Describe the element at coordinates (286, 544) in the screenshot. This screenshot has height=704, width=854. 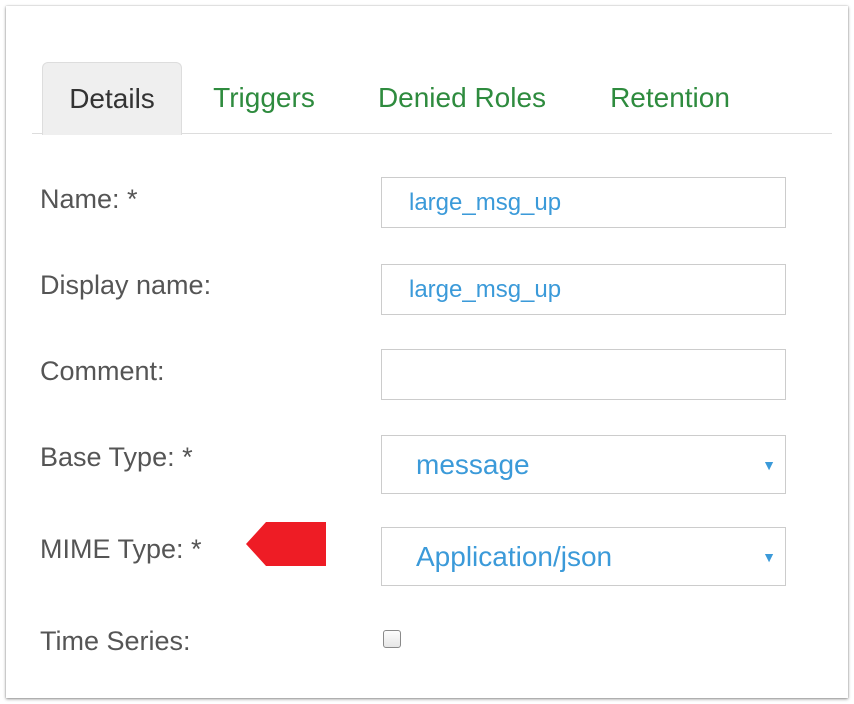
I see `red-arrow-left-icon` at that location.